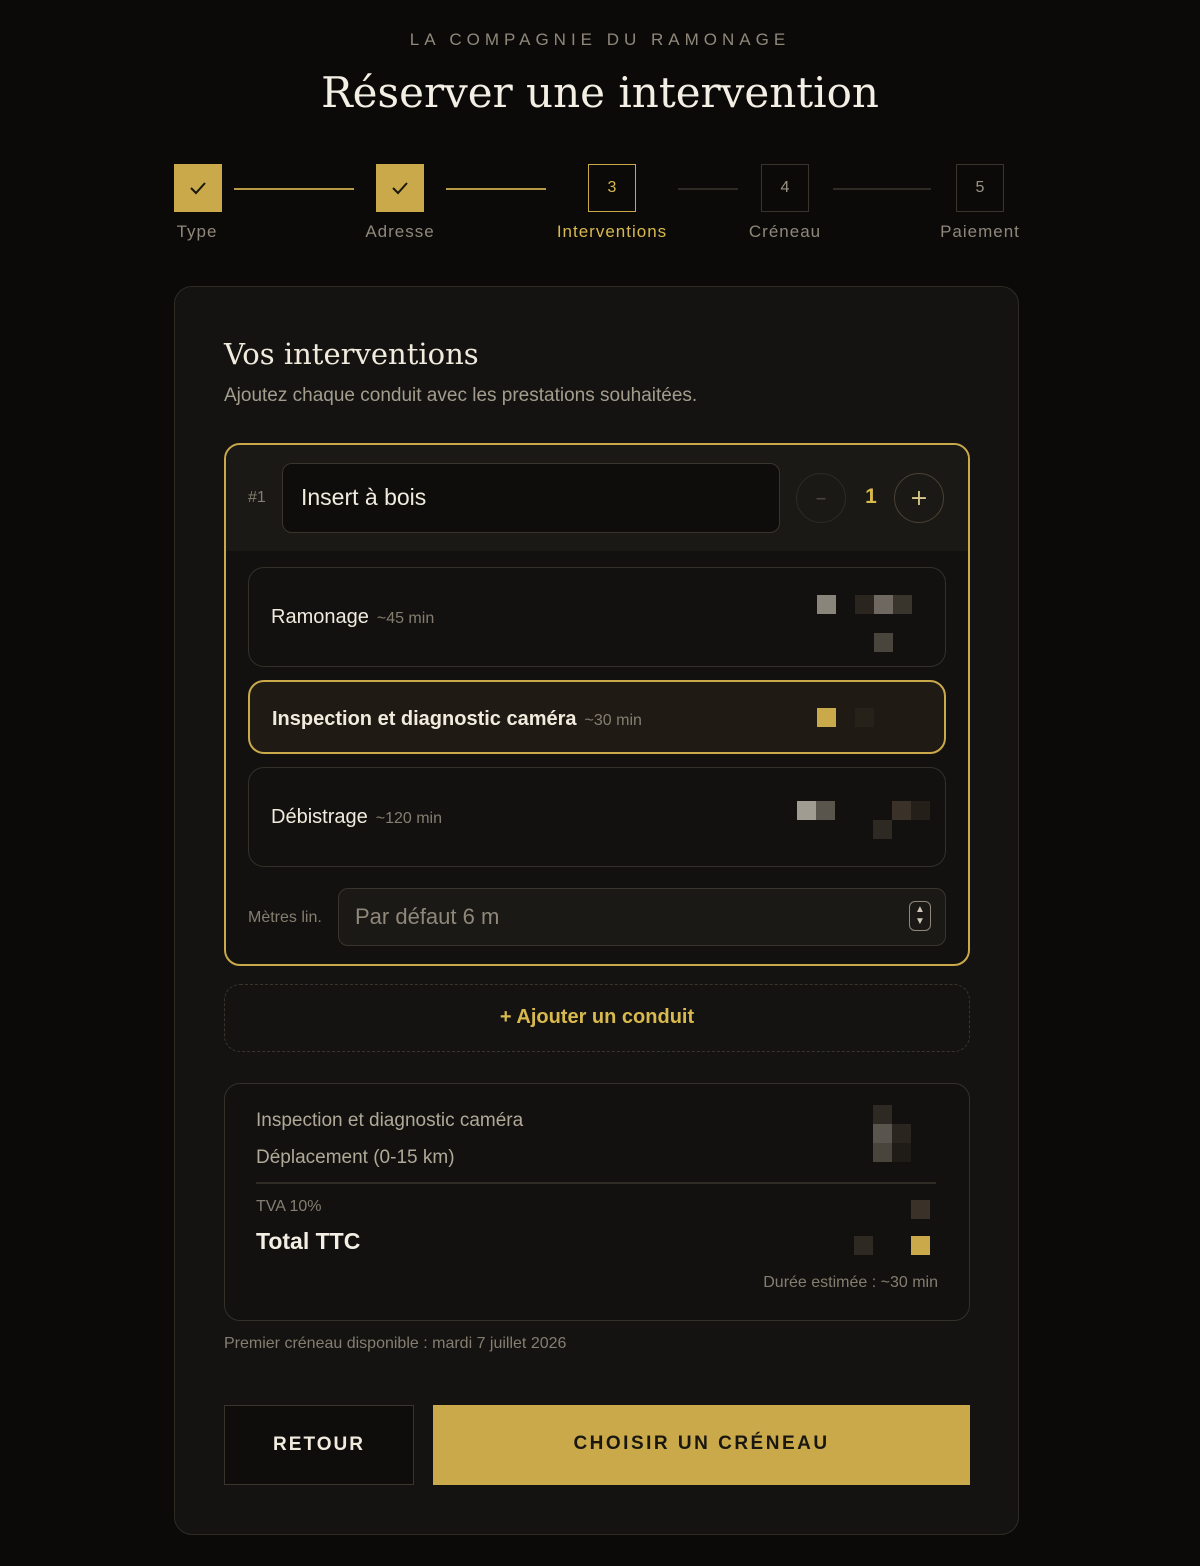 This screenshot has height=1566, width=1200. I want to click on choose-slot-button: CHOISIR UN CRÉNEAU, so click(701, 1445).